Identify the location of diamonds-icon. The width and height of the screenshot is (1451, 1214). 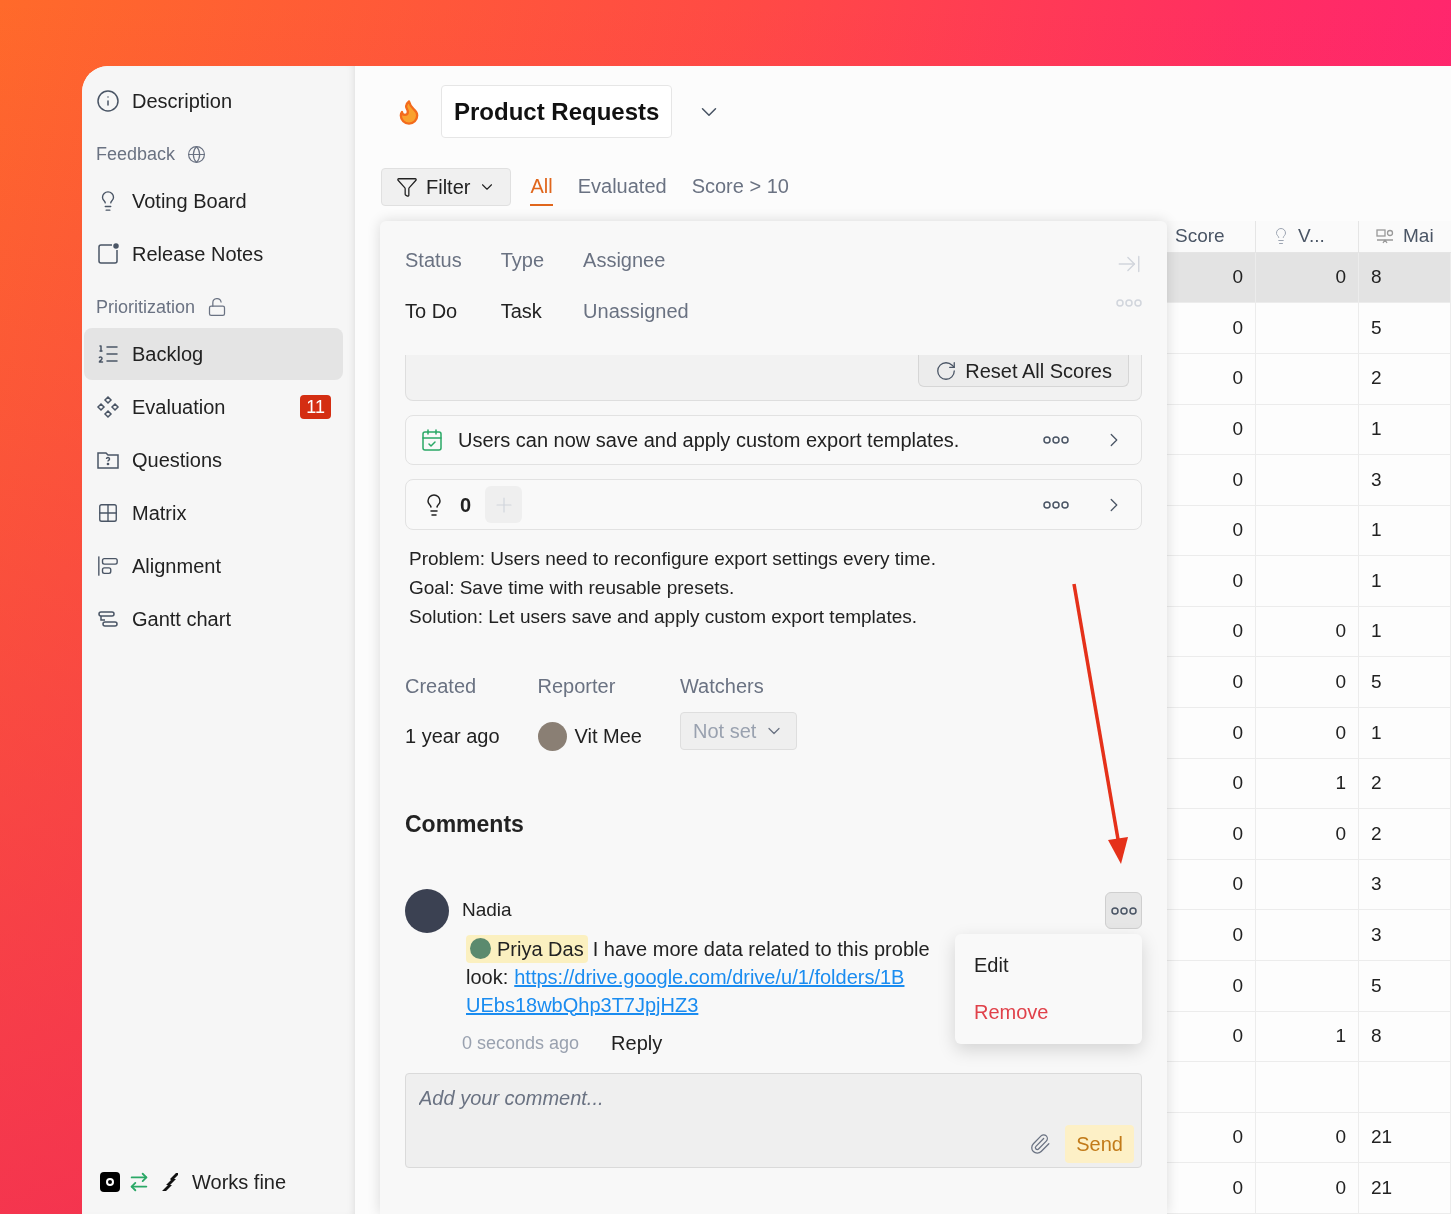
(108, 407).